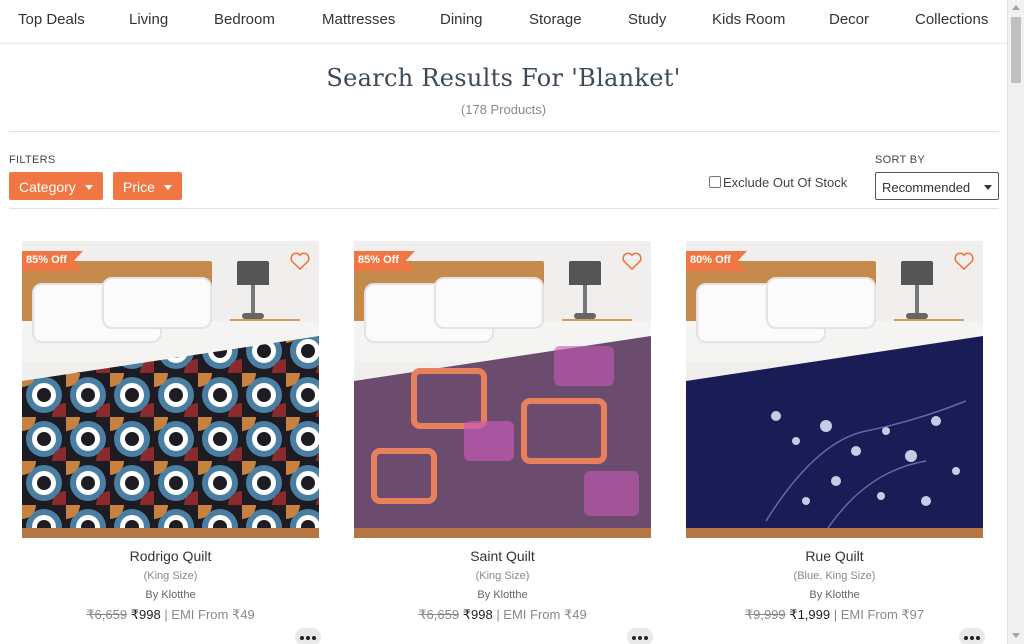 The image size is (1024, 644). I want to click on nav-item-study: Study, so click(647, 19).